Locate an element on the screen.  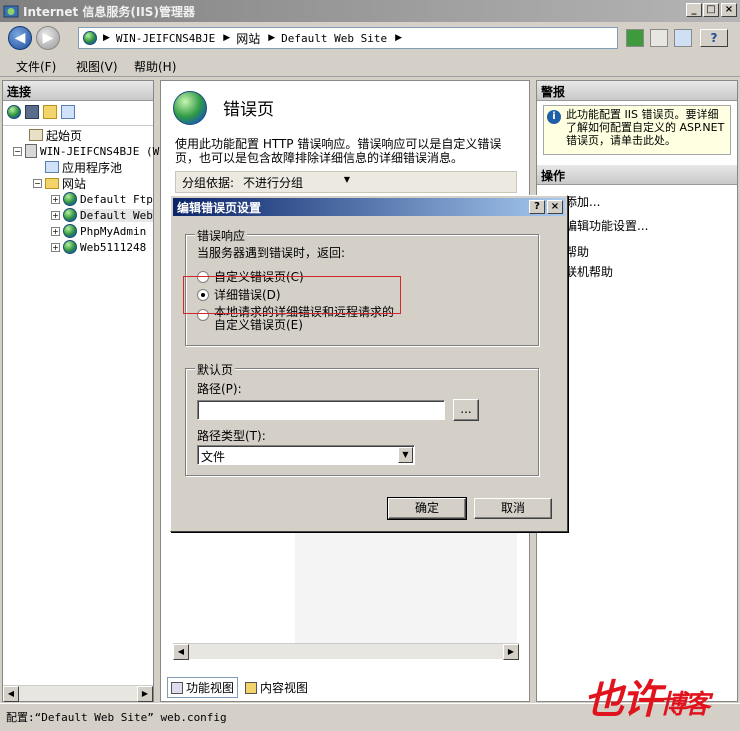
menu-help: 帮助(H) is located at coordinates (155, 66).